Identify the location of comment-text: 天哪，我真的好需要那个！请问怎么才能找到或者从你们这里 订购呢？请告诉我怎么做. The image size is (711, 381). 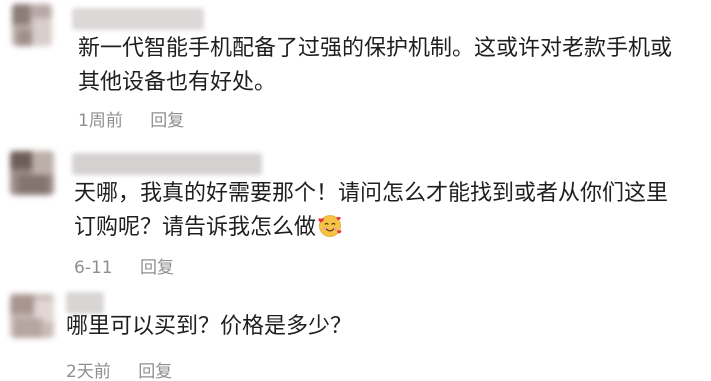
(371, 211).